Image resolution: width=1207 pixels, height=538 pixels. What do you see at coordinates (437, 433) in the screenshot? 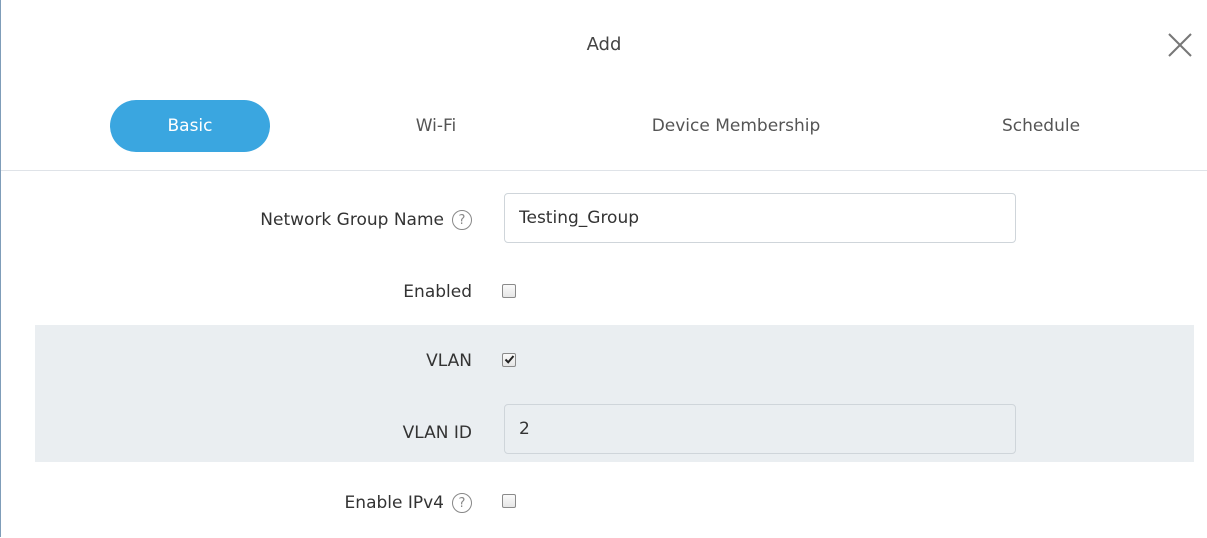
I see `vlan-id-label: VLAN ID` at bounding box center [437, 433].